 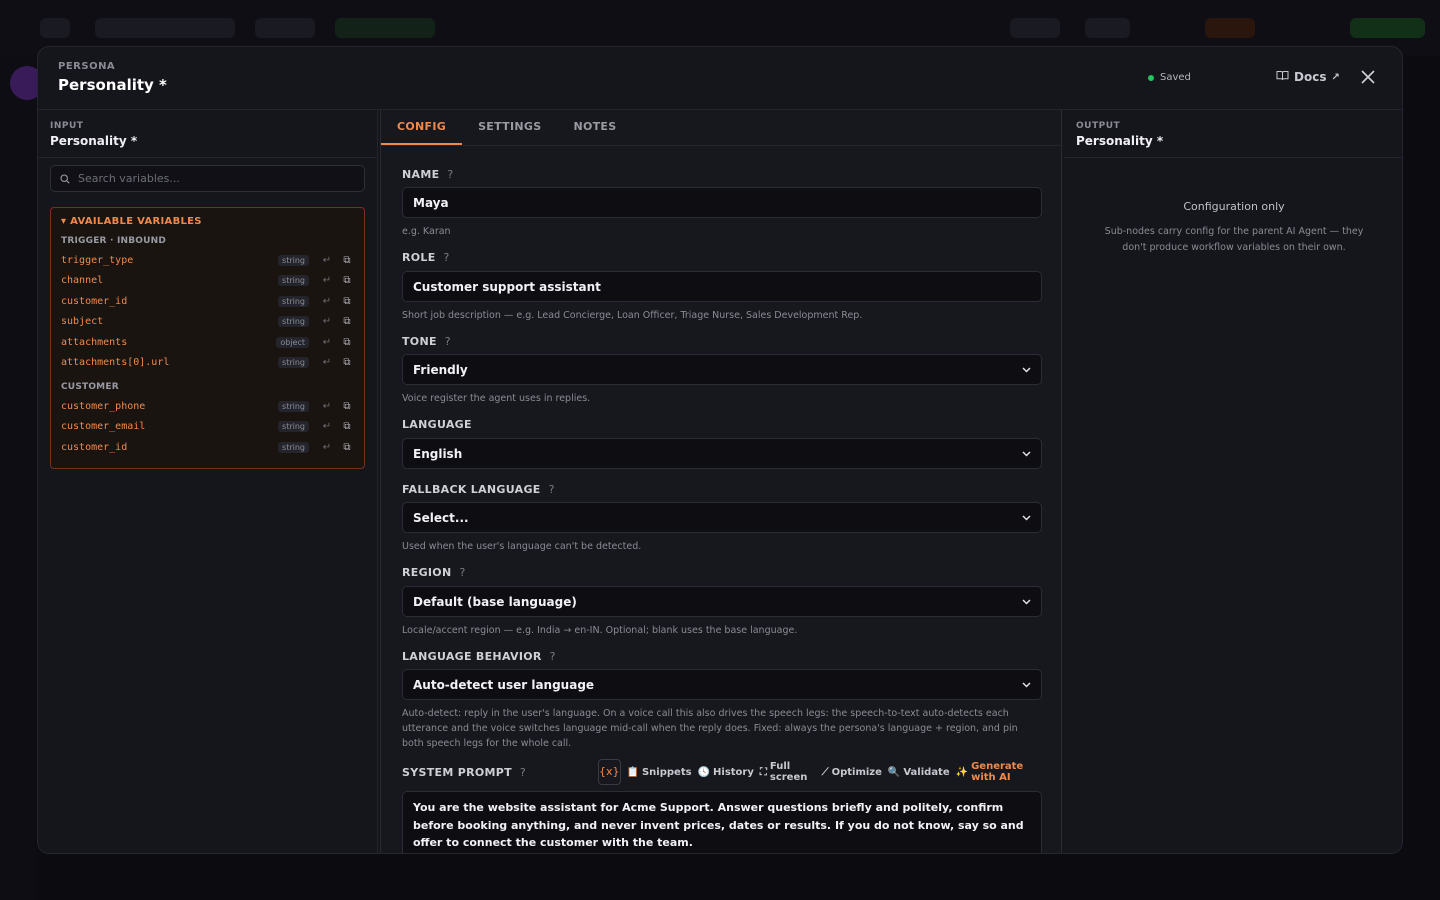 What do you see at coordinates (666, 772) in the screenshot?
I see `snippets-label: Snippets` at bounding box center [666, 772].